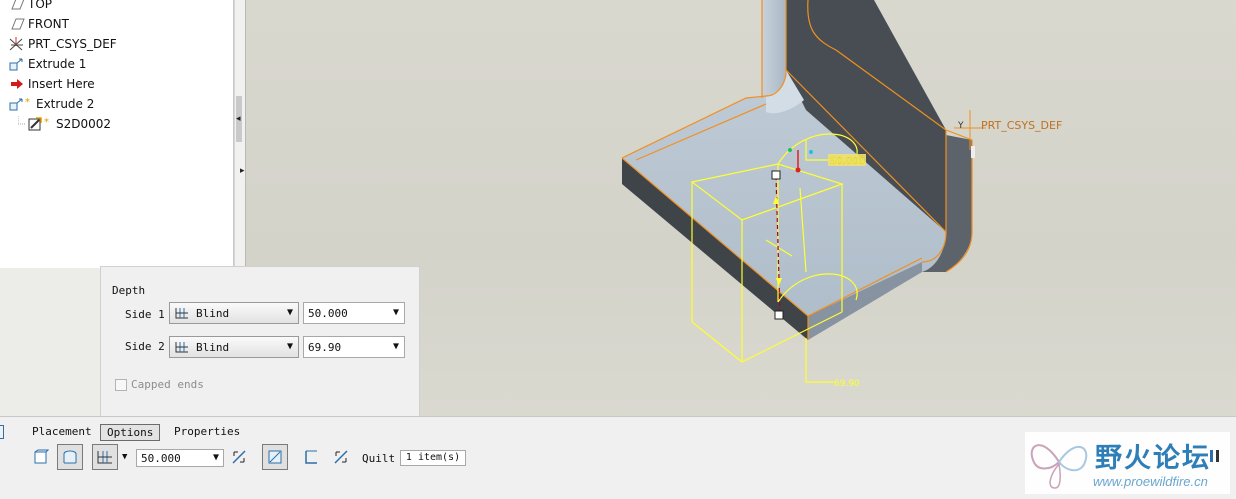  What do you see at coordinates (776, 175) in the screenshot?
I see `drag-handle-top` at bounding box center [776, 175].